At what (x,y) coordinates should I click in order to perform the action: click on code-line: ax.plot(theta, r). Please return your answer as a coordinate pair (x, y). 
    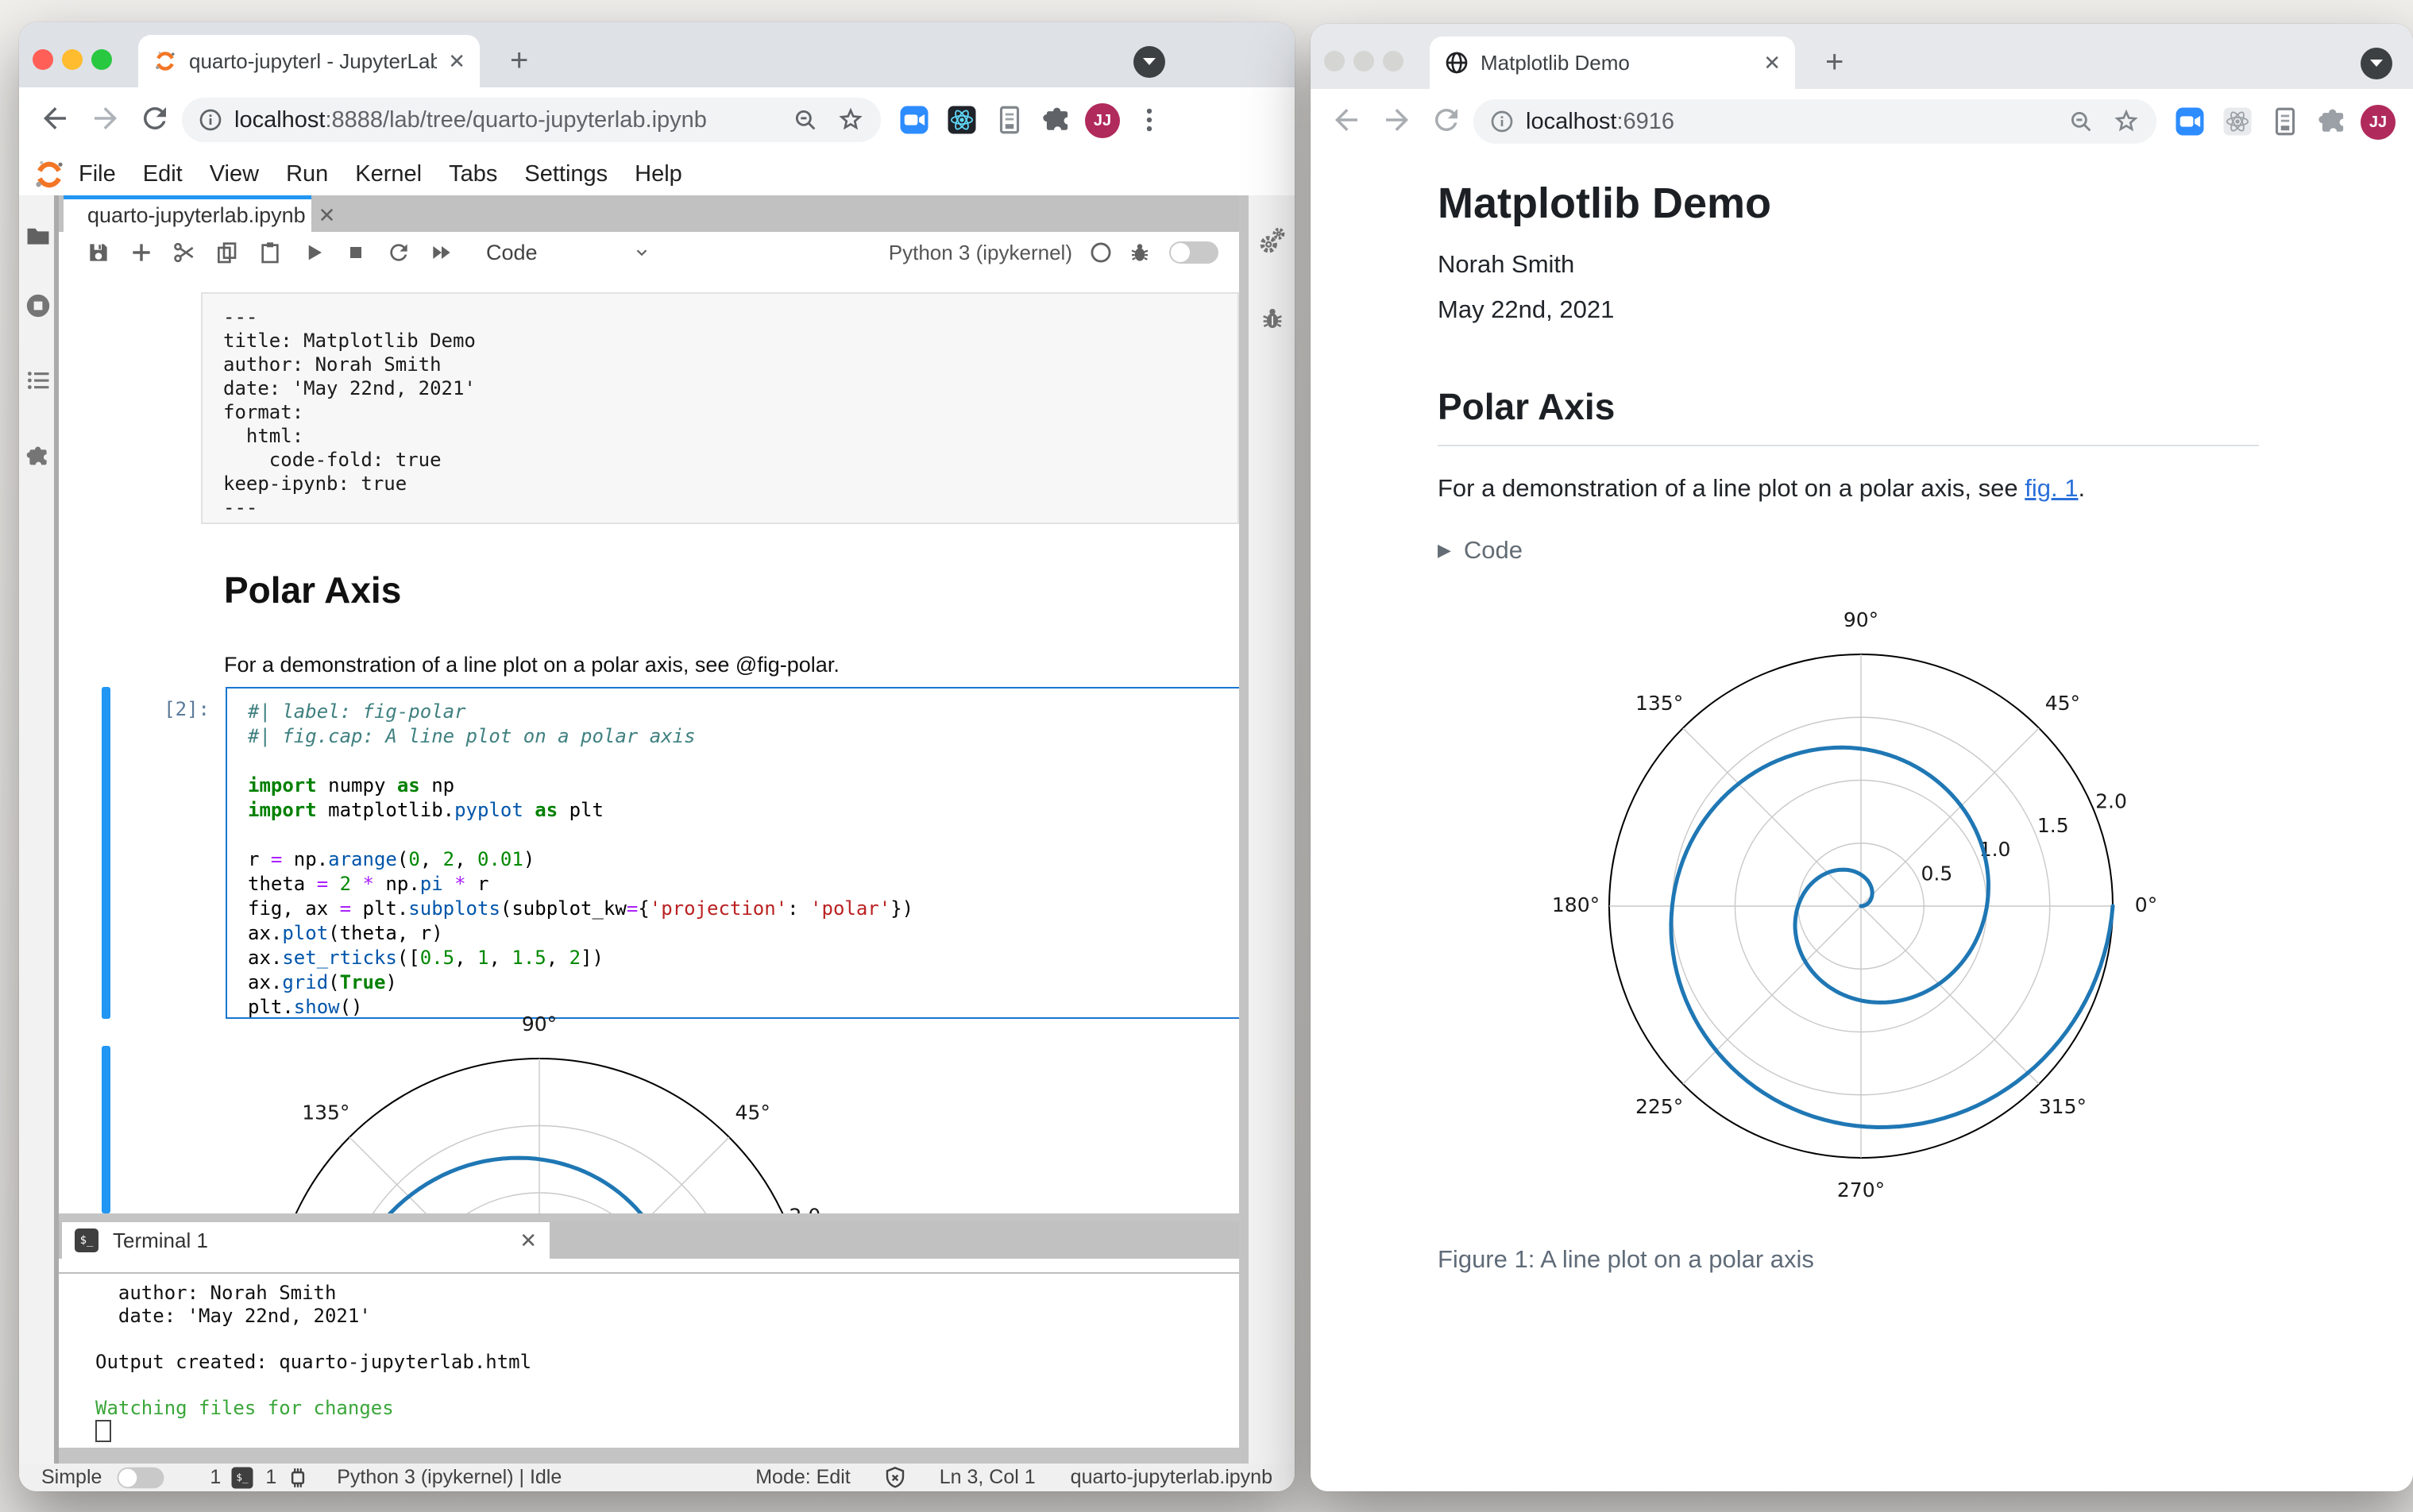
    Looking at the image, I should click on (345, 933).